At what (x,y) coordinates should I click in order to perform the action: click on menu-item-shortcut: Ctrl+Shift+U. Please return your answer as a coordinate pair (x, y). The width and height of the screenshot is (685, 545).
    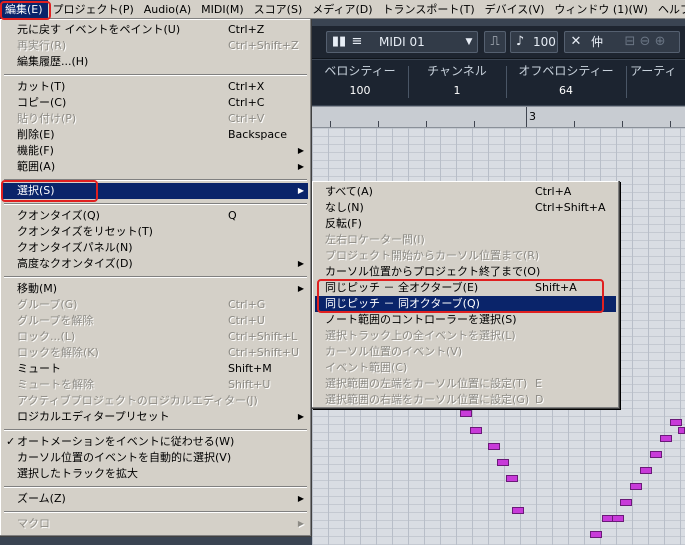
    Looking at the image, I should click on (264, 352).